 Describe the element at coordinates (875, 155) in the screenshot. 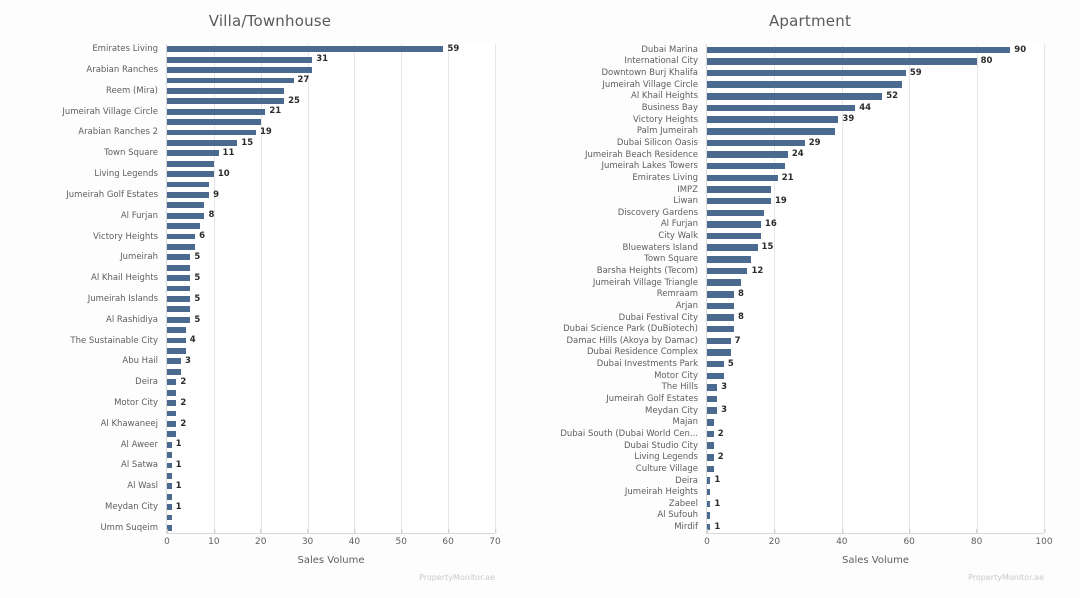

I see `bar-row: 24` at that location.